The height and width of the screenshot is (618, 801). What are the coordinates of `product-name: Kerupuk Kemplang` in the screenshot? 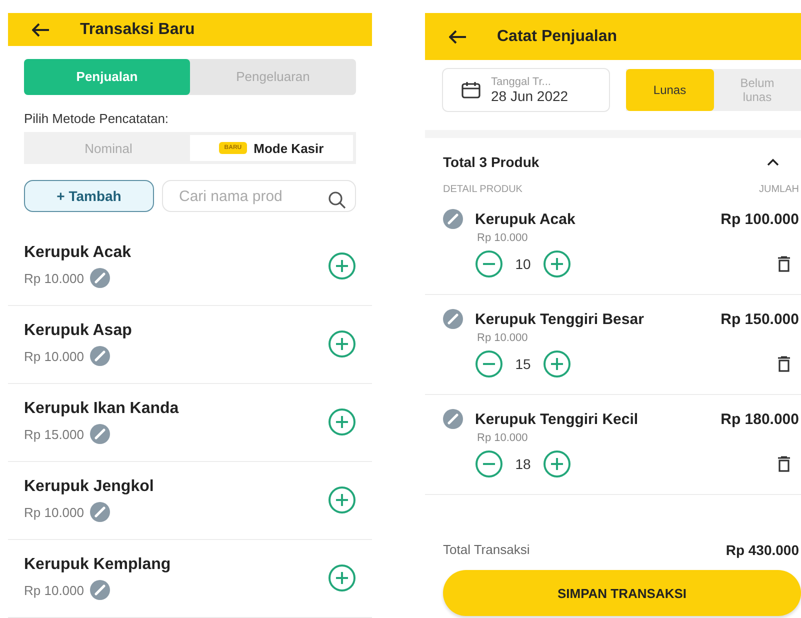 It's located at (97, 565).